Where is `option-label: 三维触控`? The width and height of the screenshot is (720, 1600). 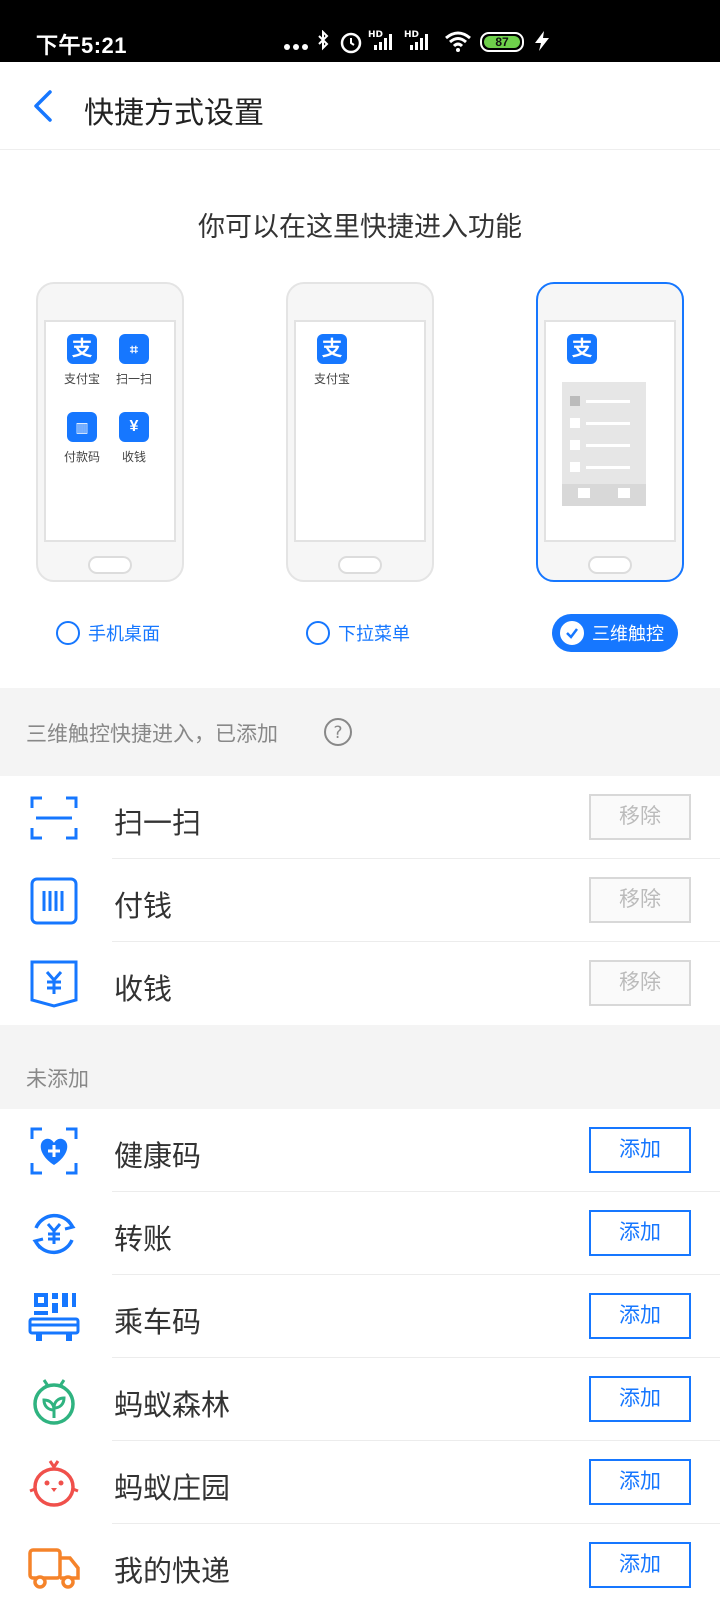 option-label: 三维触控 is located at coordinates (628, 634).